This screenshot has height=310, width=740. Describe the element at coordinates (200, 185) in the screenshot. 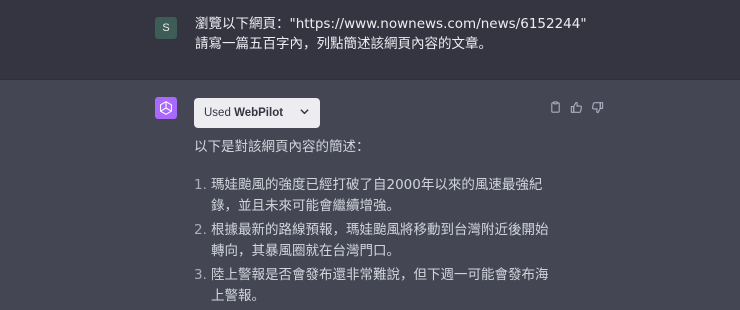

I see `list-item-number: 1.` at that location.